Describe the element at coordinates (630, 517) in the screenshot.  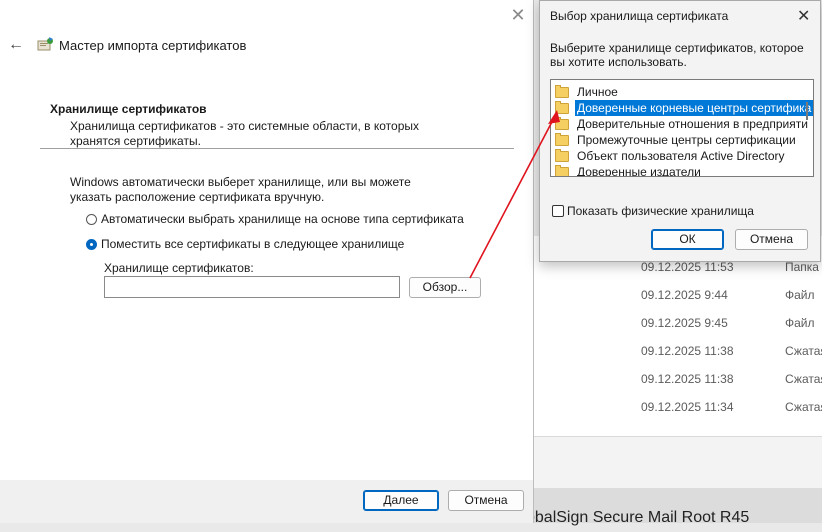
I see `background-cert-name: GlobalSign Secure Mail Root R45` at that location.